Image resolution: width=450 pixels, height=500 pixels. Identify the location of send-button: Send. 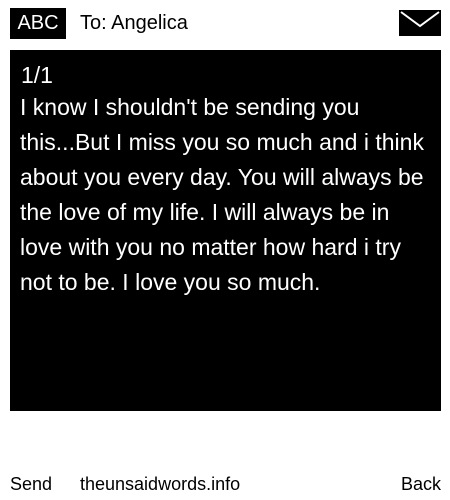
(31, 484).